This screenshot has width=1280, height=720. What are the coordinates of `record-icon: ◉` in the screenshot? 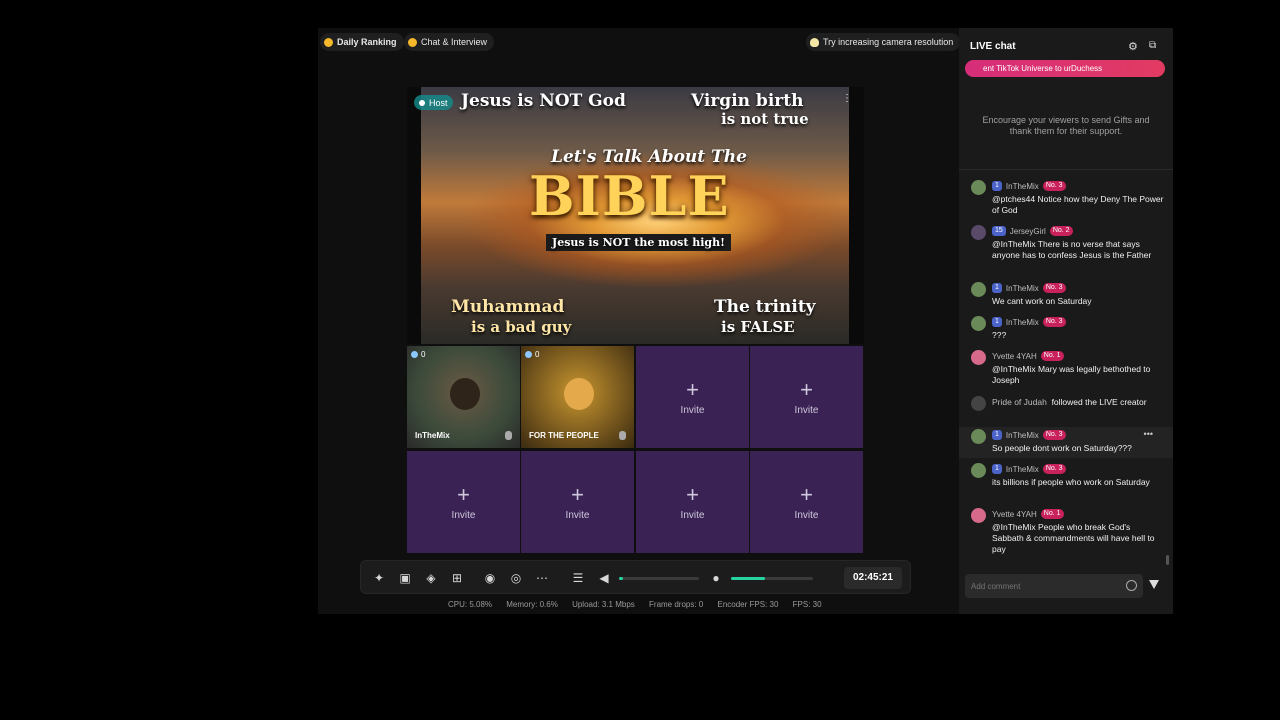 It's located at (490, 578).